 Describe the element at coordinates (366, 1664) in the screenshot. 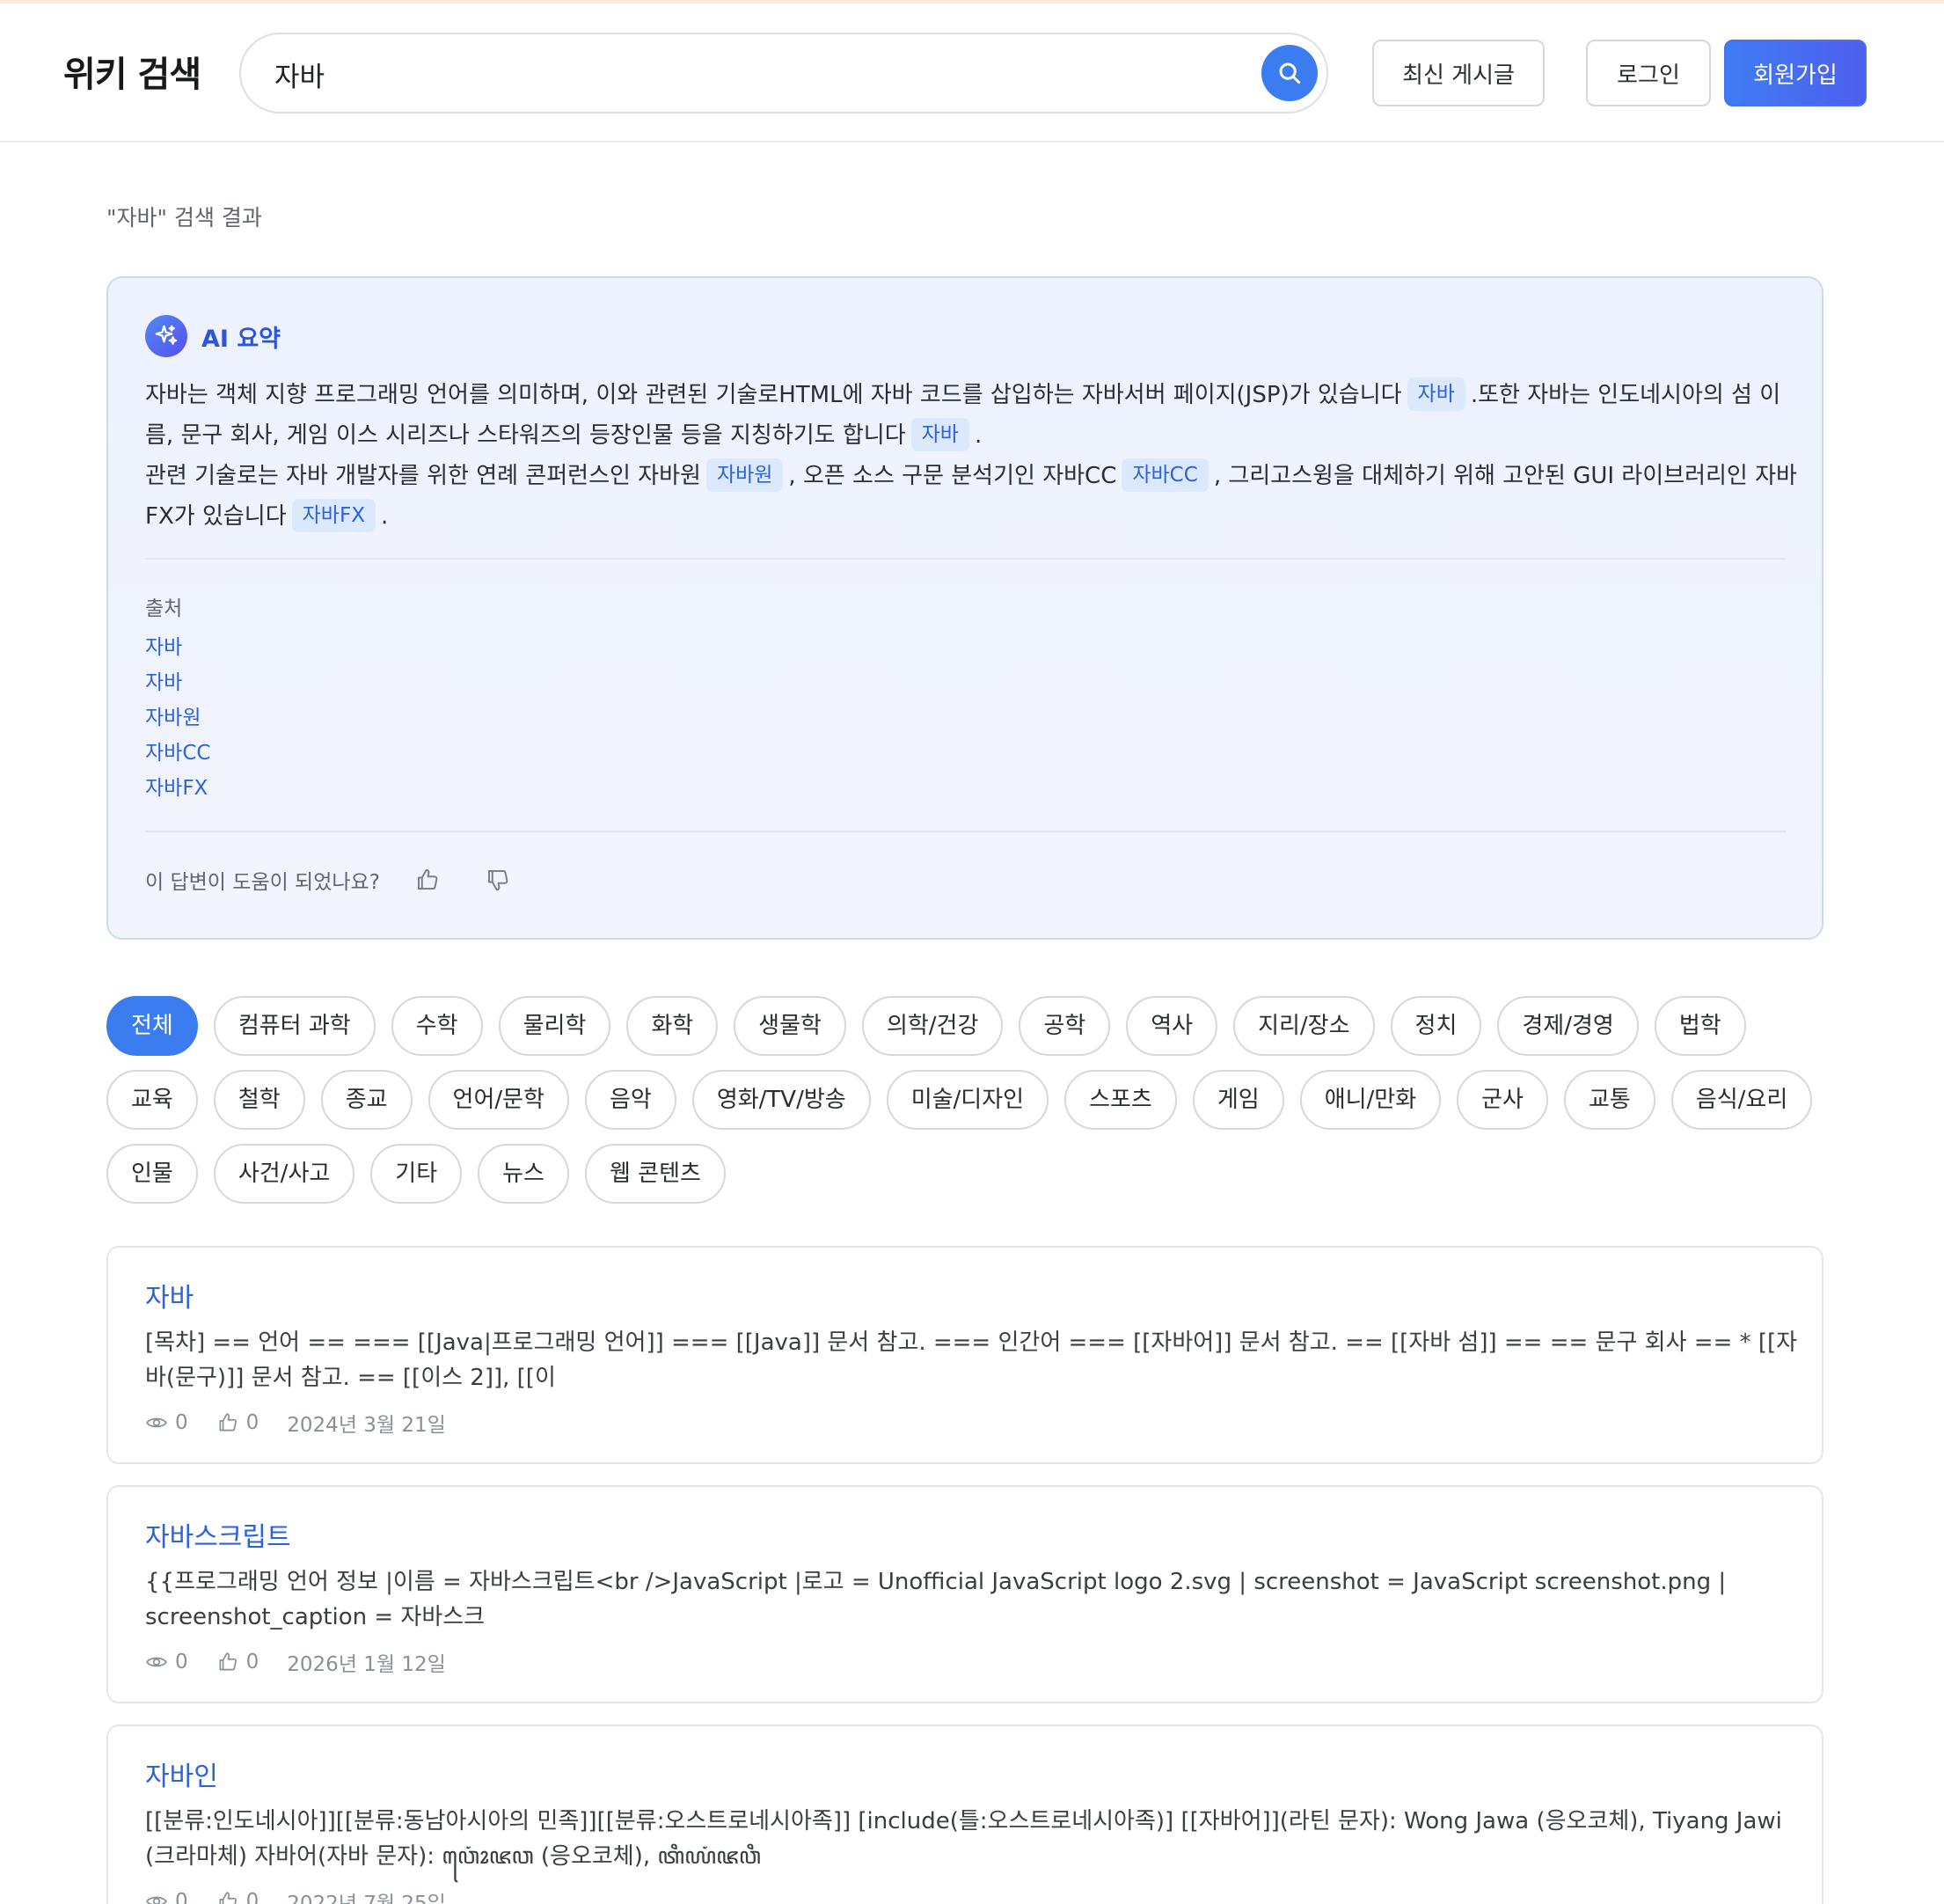

I see `result-date: 2026년 1월 12일` at that location.